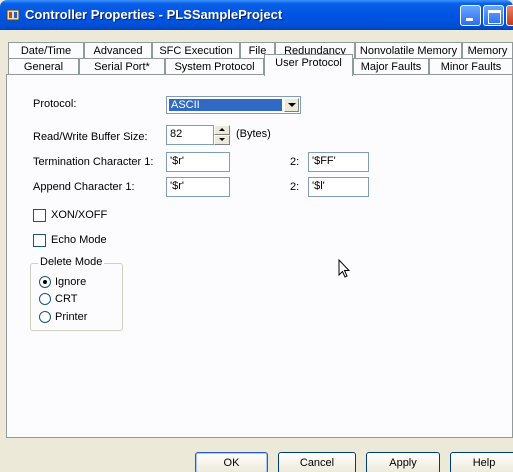 The height and width of the screenshot is (472, 513). I want to click on buffer-size-spinner, so click(222, 135).